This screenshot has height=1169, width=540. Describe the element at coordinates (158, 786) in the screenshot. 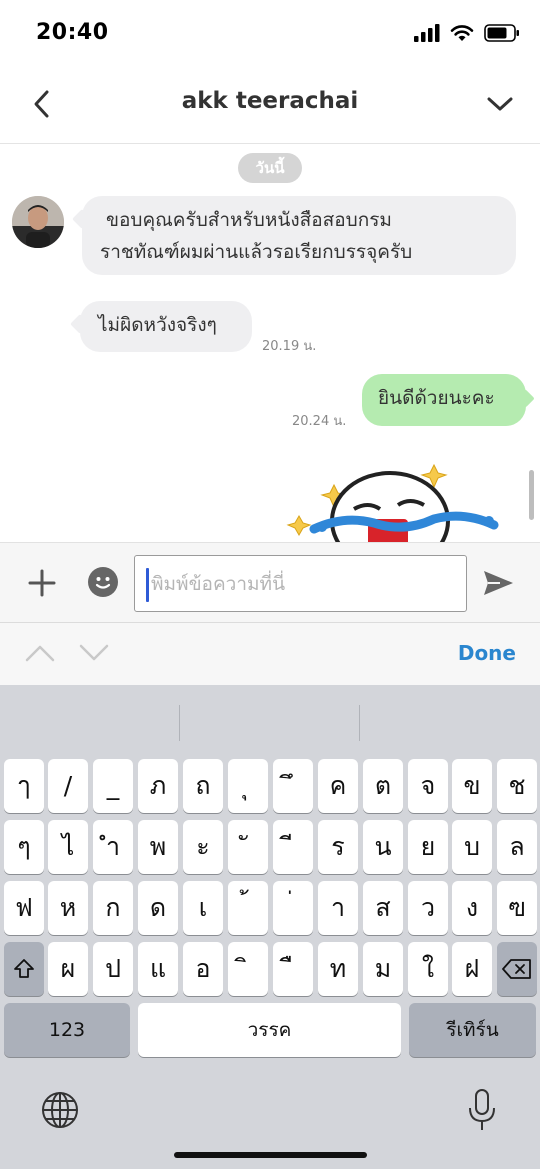

I see `key: ภ` at that location.